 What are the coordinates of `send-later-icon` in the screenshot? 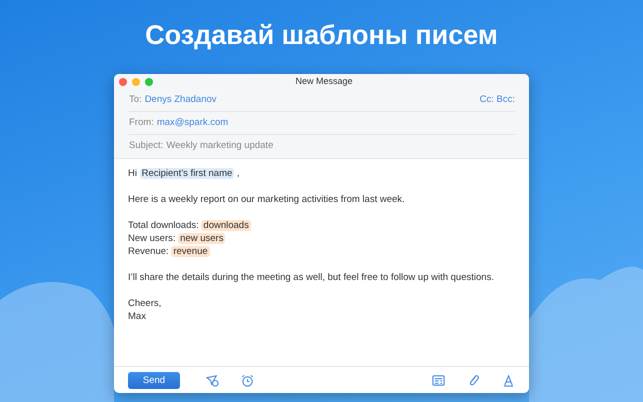 It's located at (212, 380).